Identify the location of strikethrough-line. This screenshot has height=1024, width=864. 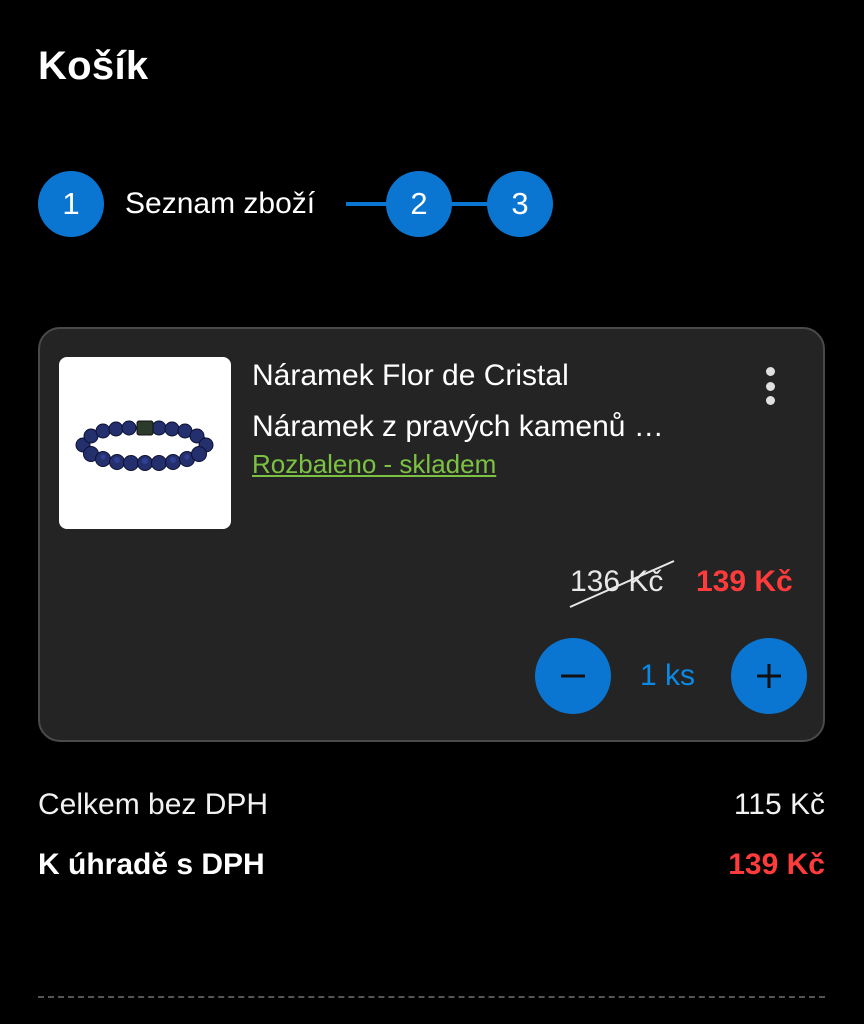
(622, 584).